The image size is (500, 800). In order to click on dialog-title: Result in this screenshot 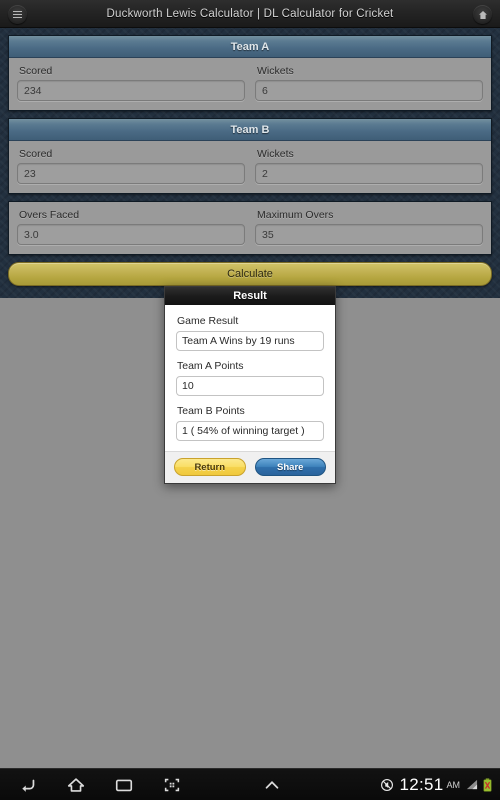, I will do `click(250, 296)`.